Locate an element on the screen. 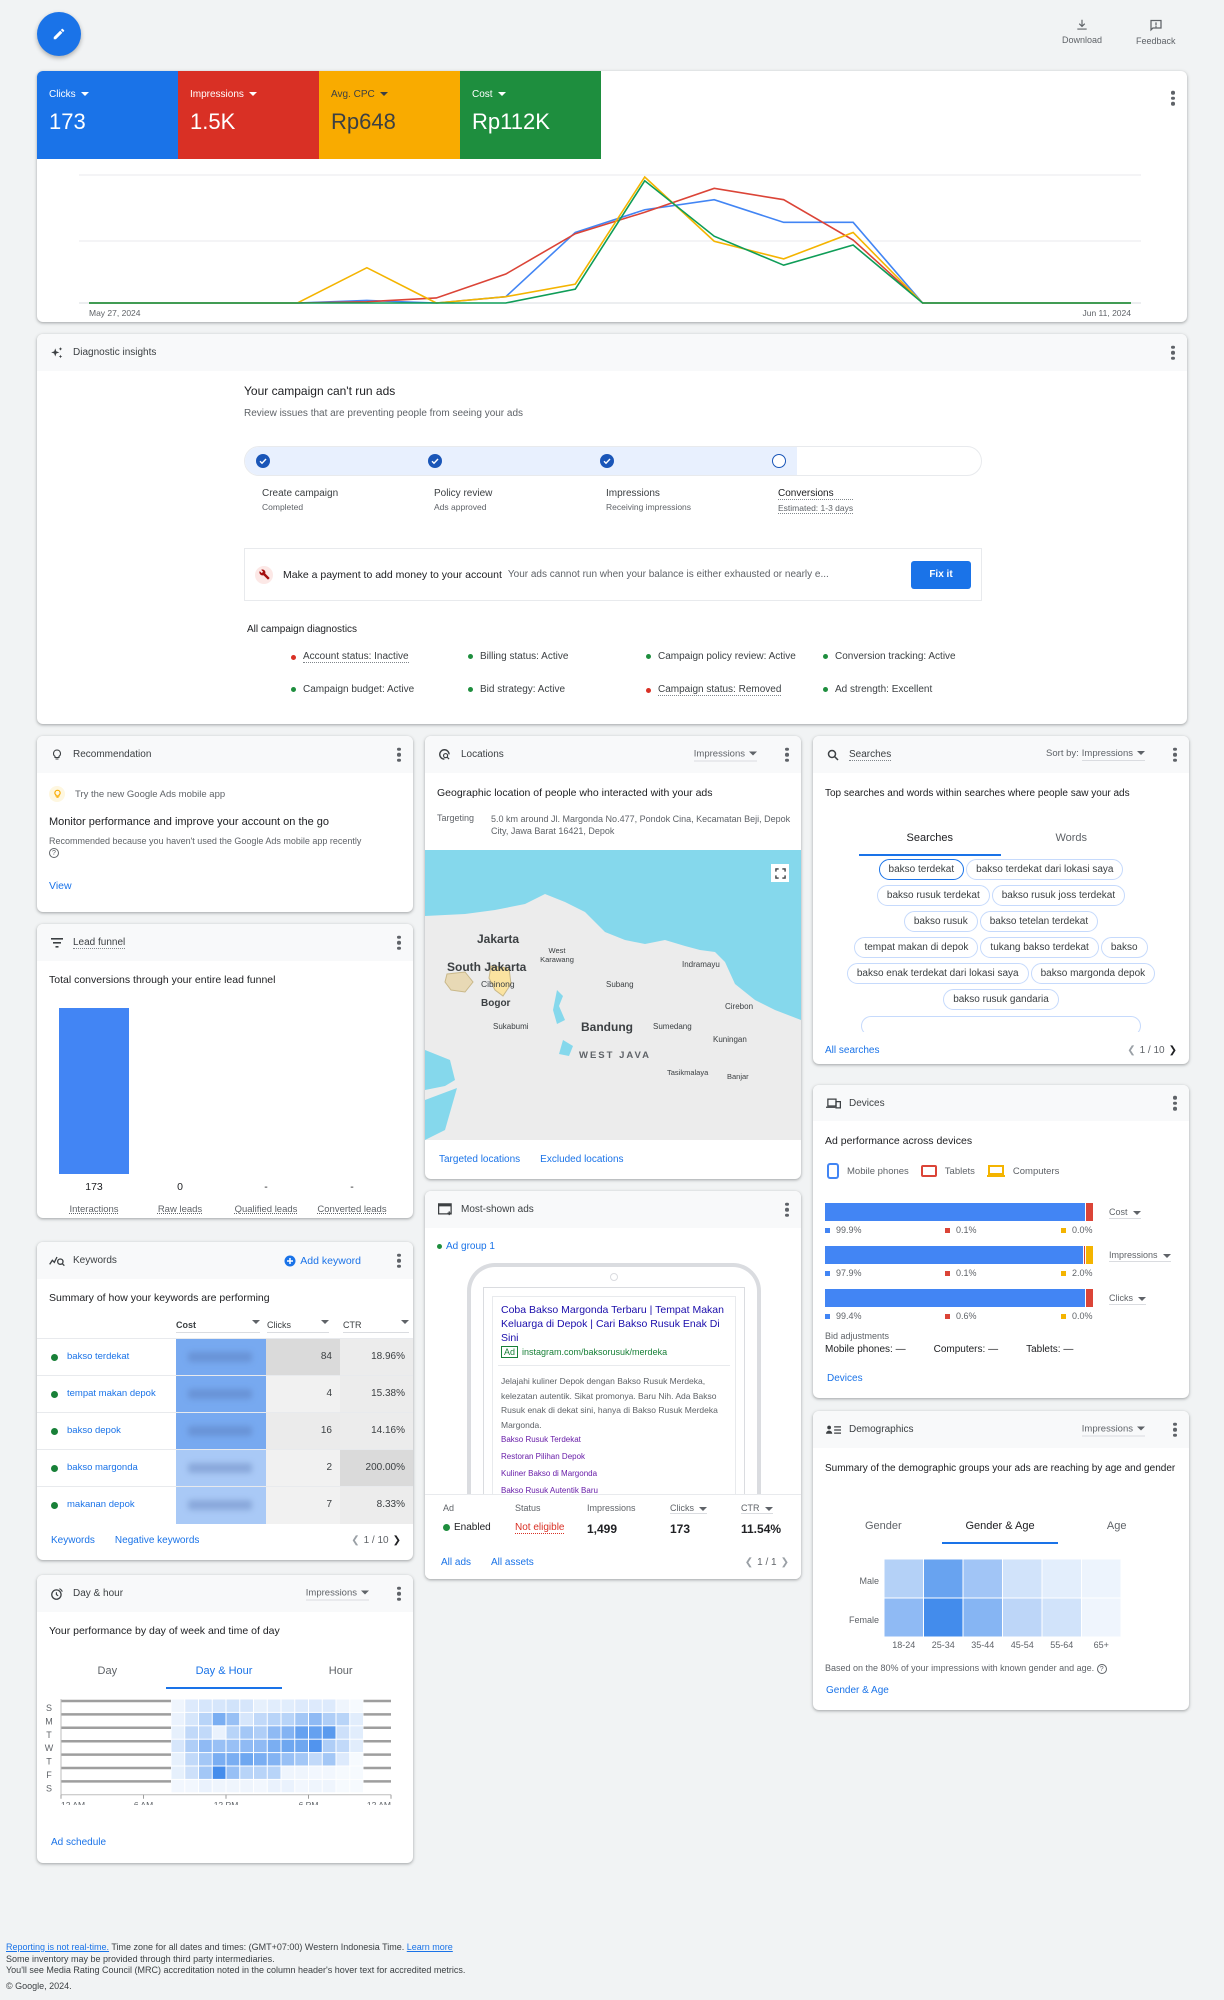 The width and height of the screenshot is (1224, 2000). device-bar-impressions is located at coordinates (959, 1255).